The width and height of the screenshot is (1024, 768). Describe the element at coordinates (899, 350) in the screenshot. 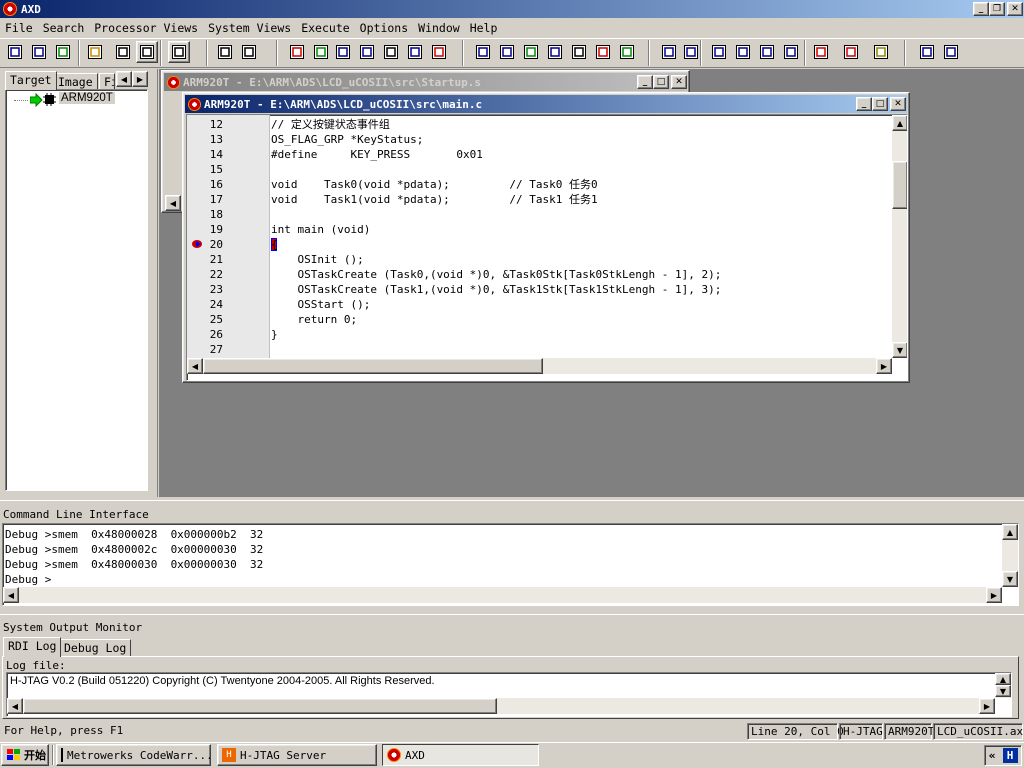

I see `editor-scroll-down: ▼` at that location.